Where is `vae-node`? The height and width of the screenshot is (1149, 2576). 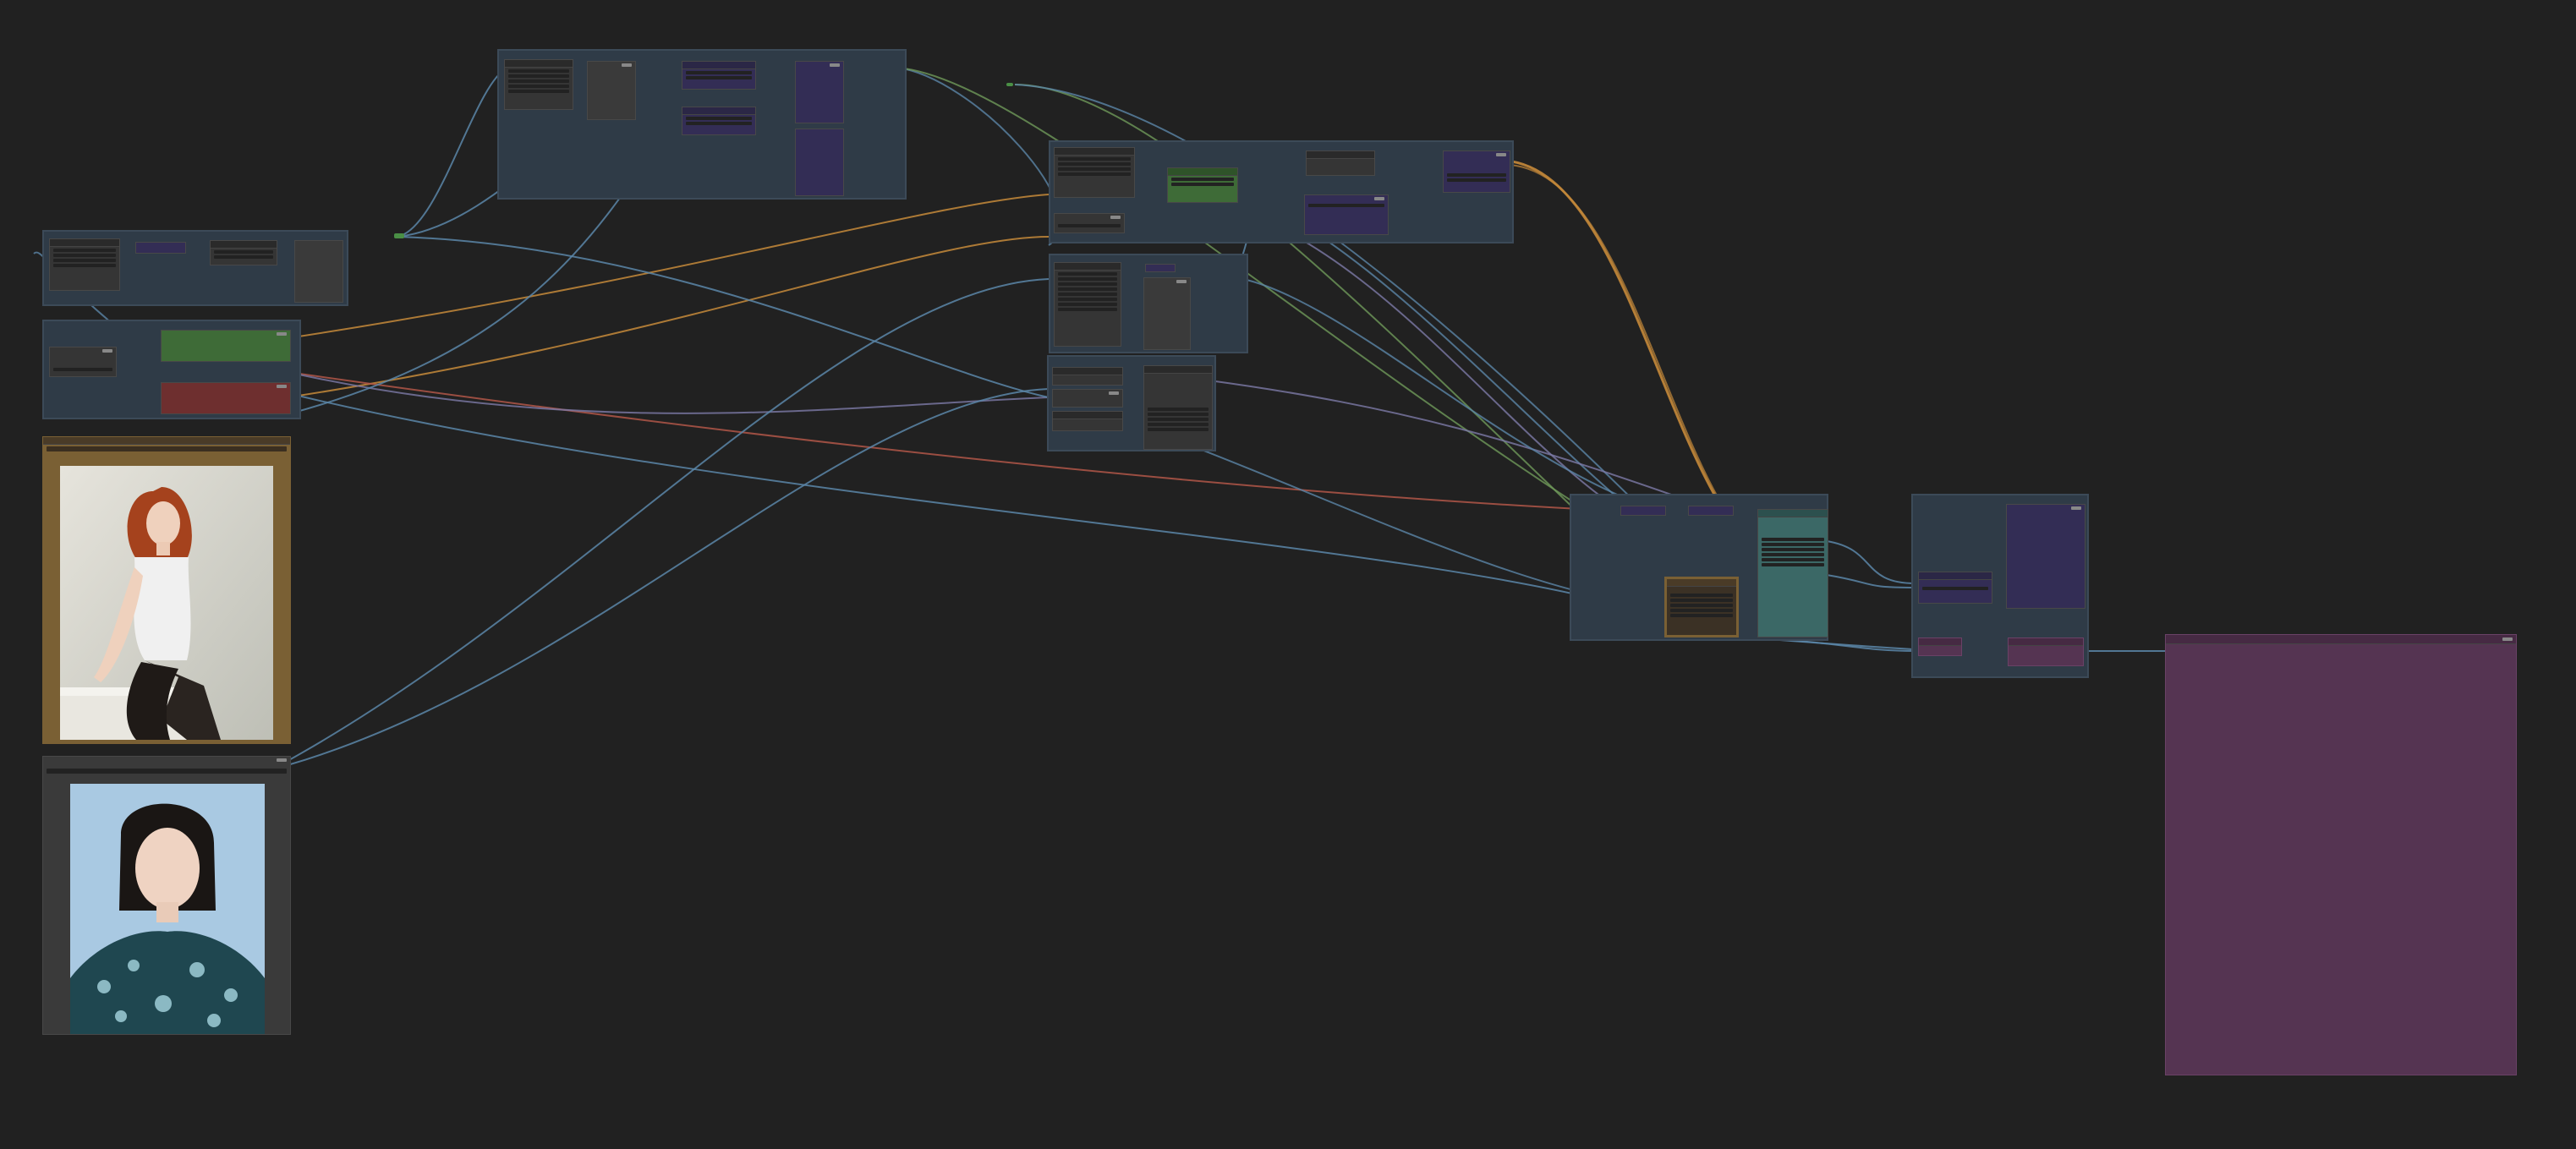
vae-node is located at coordinates (243, 252).